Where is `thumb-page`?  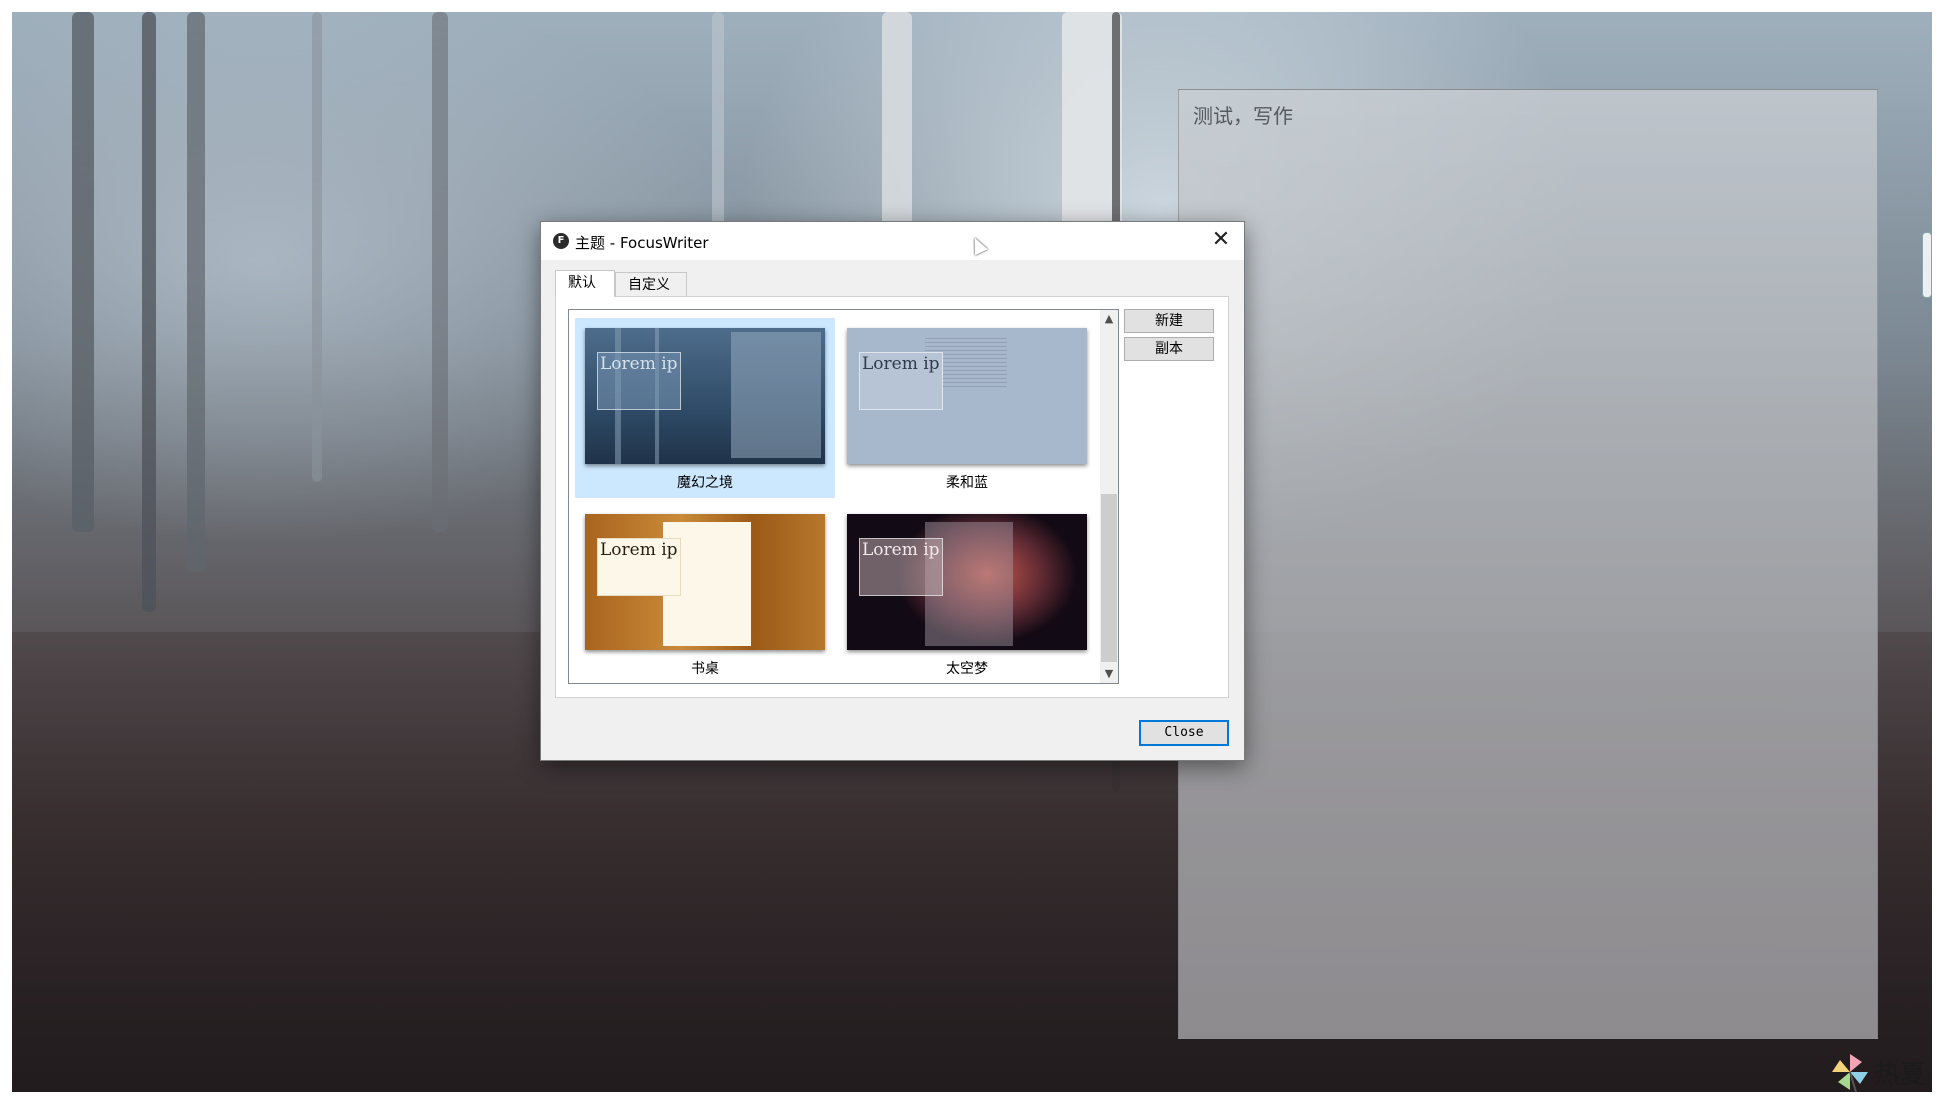 thumb-page is located at coordinates (776, 395).